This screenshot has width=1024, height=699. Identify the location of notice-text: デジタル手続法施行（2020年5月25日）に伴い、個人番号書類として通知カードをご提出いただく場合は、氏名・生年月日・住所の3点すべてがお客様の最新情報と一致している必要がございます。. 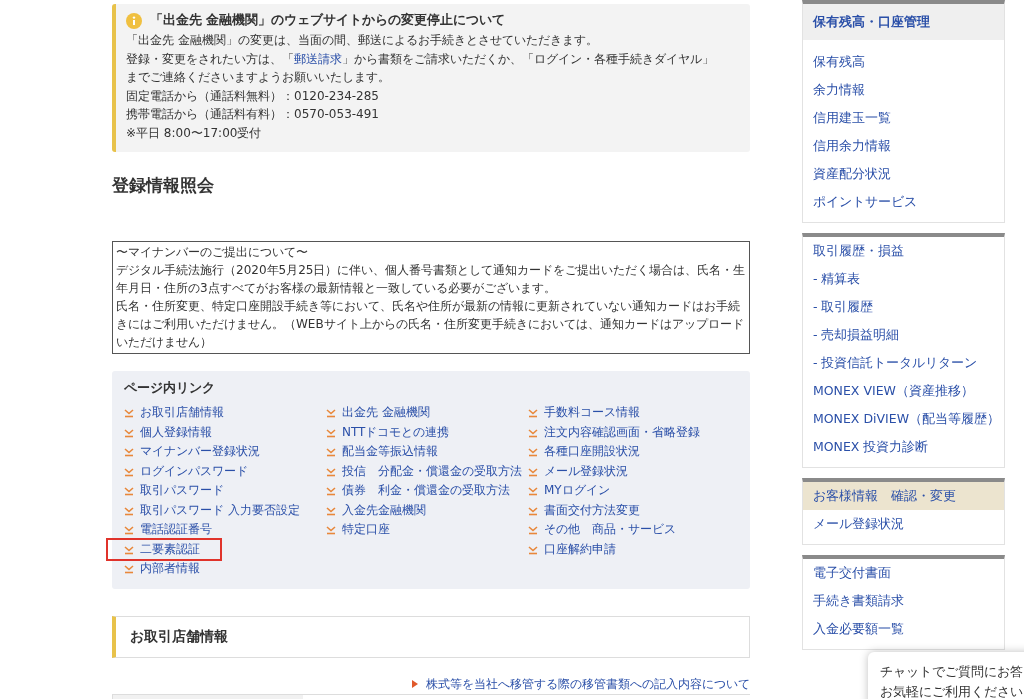
(431, 279).